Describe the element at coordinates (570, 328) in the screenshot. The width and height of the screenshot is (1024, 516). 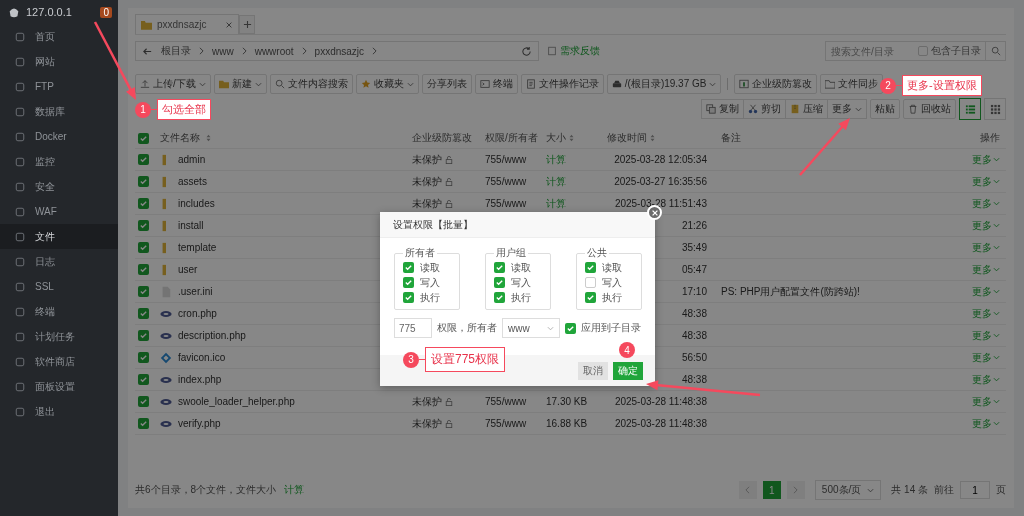
I see `recursive-checkbox` at that location.